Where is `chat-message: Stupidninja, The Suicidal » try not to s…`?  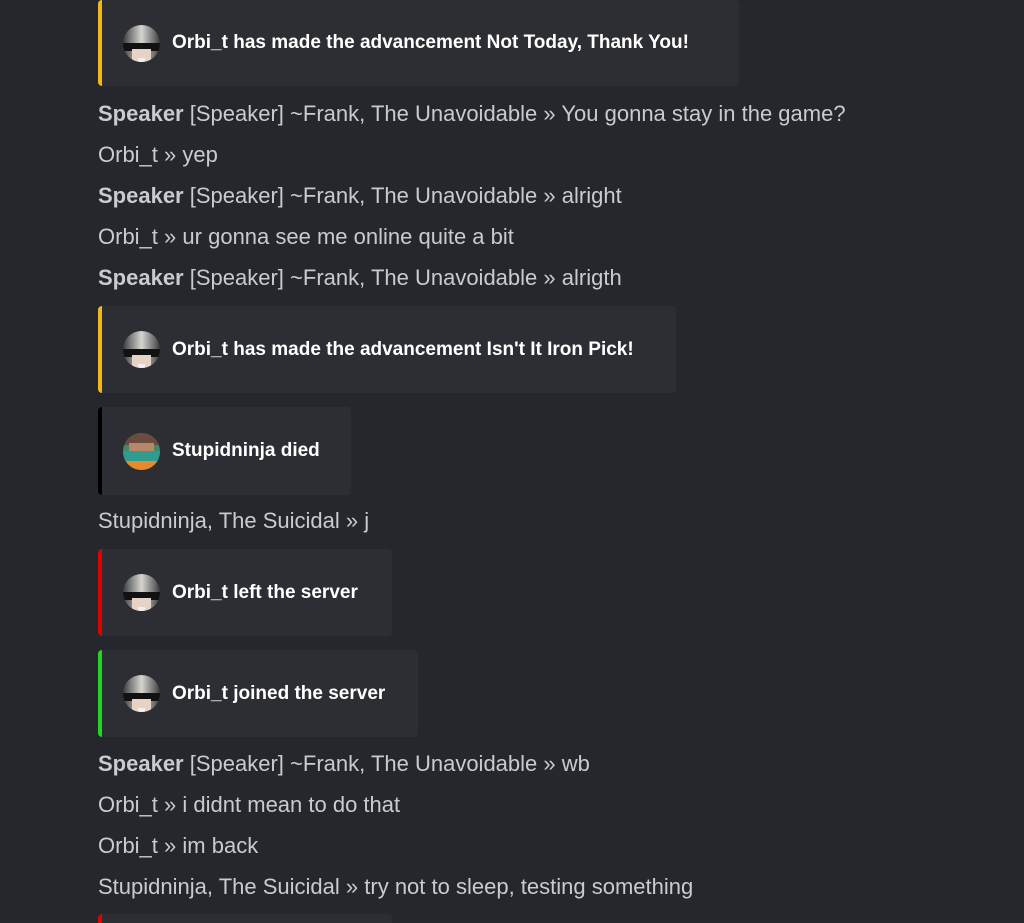 chat-message: Stupidninja, The Suicidal » try not to s… is located at coordinates (395, 887).